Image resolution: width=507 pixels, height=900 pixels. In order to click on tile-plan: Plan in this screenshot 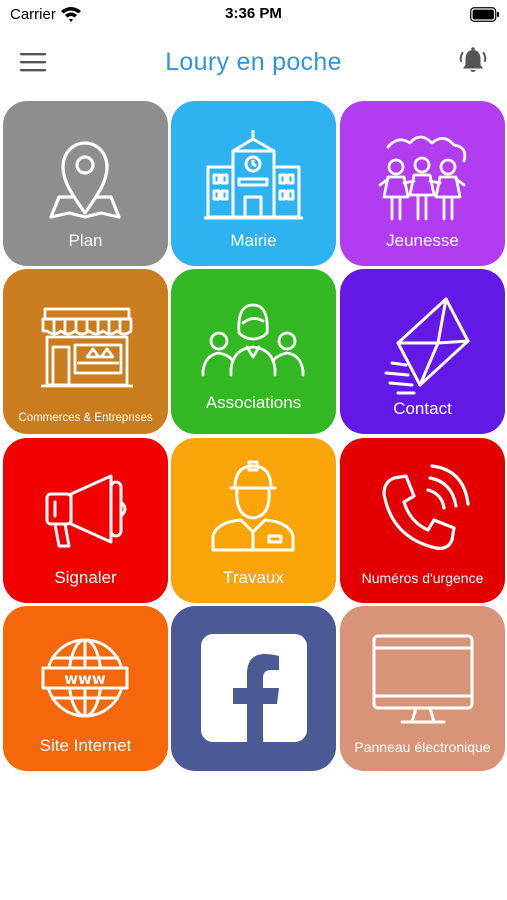, I will do `click(85, 183)`.